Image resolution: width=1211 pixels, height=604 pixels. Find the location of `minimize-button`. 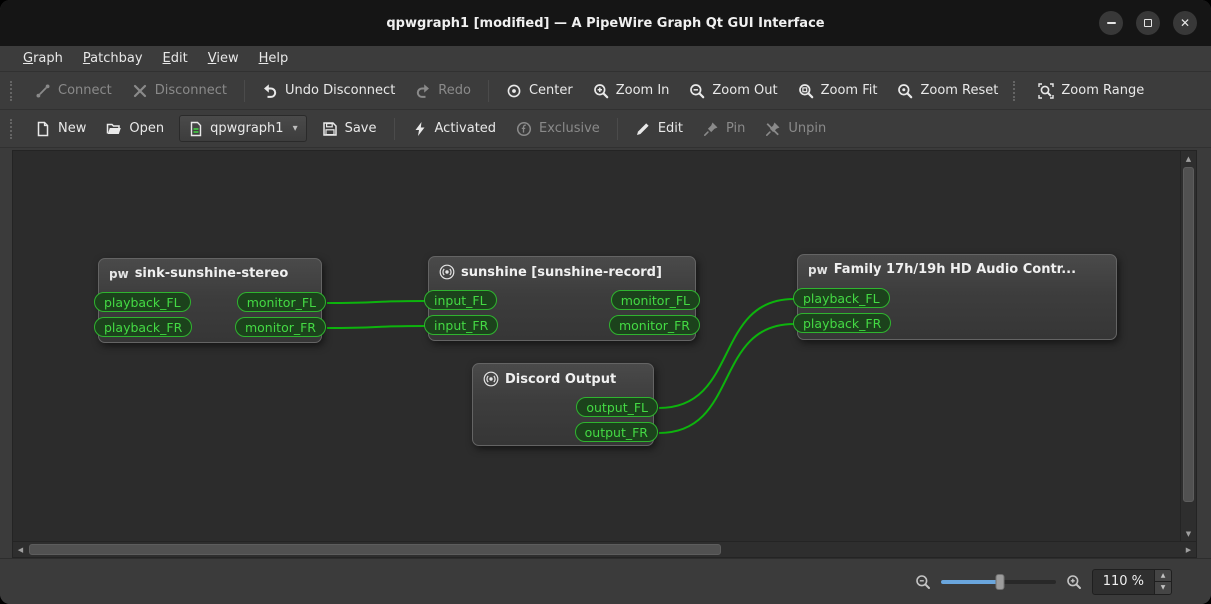

minimize-button is located at coordinates (1111, 23).